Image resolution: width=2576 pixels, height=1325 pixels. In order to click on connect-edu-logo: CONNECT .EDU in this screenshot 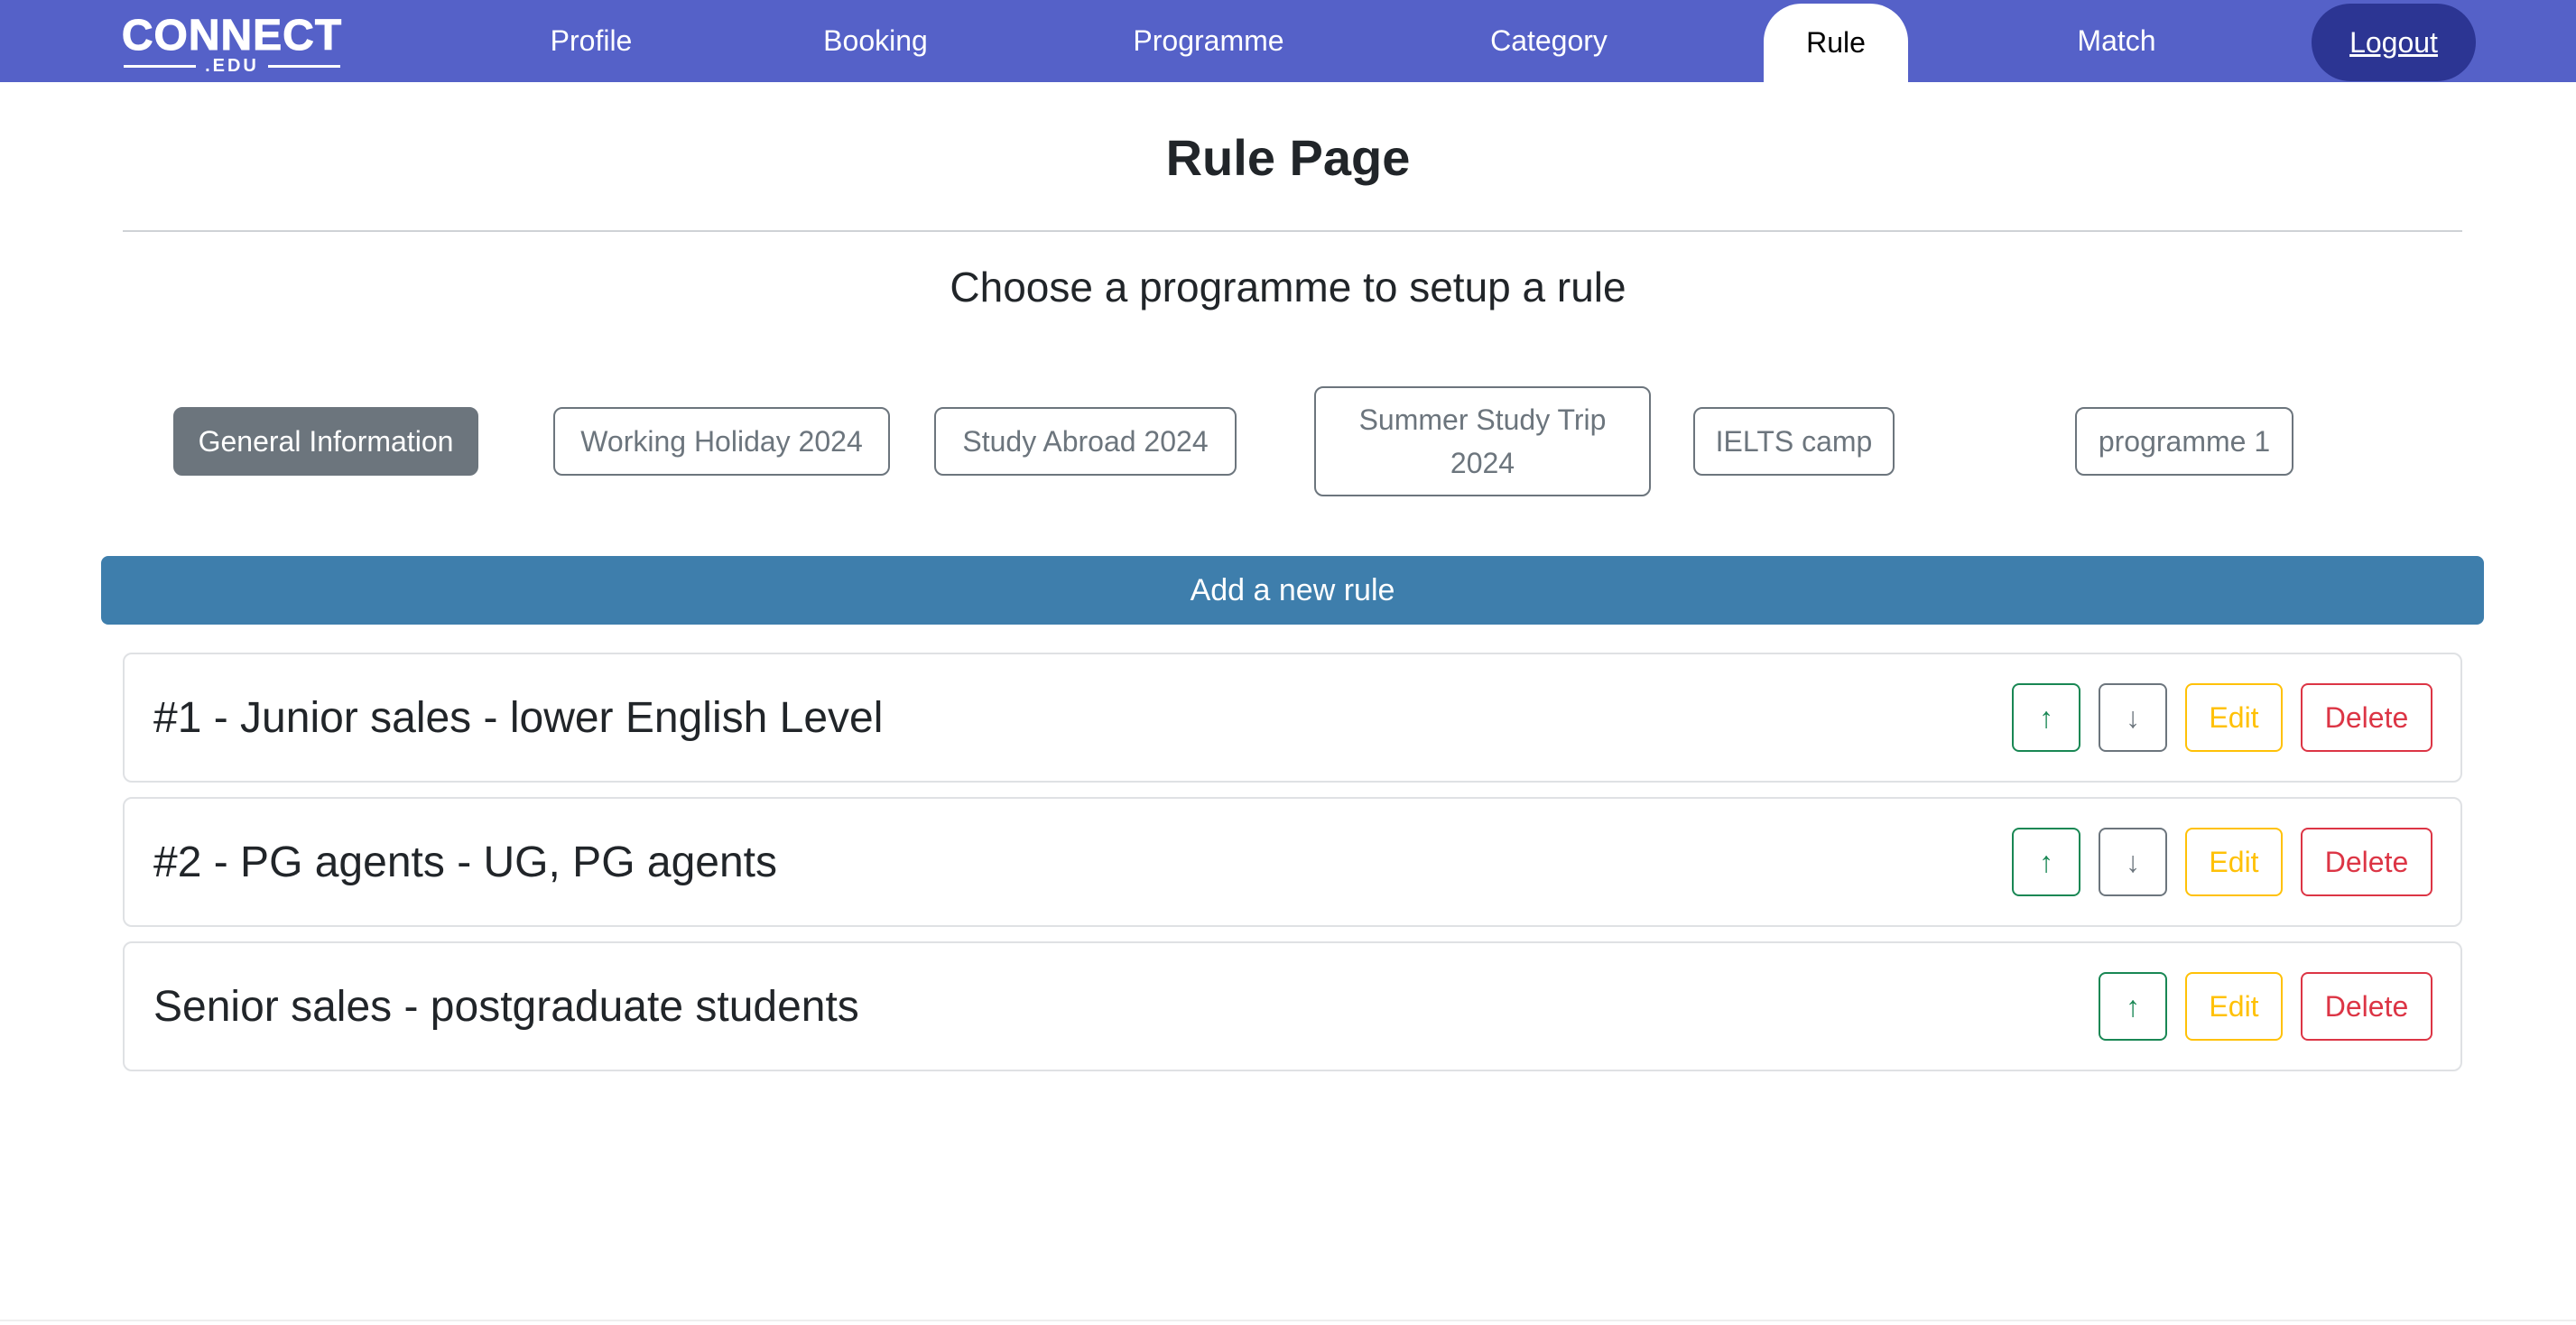, I will do `click(232, 44)`.